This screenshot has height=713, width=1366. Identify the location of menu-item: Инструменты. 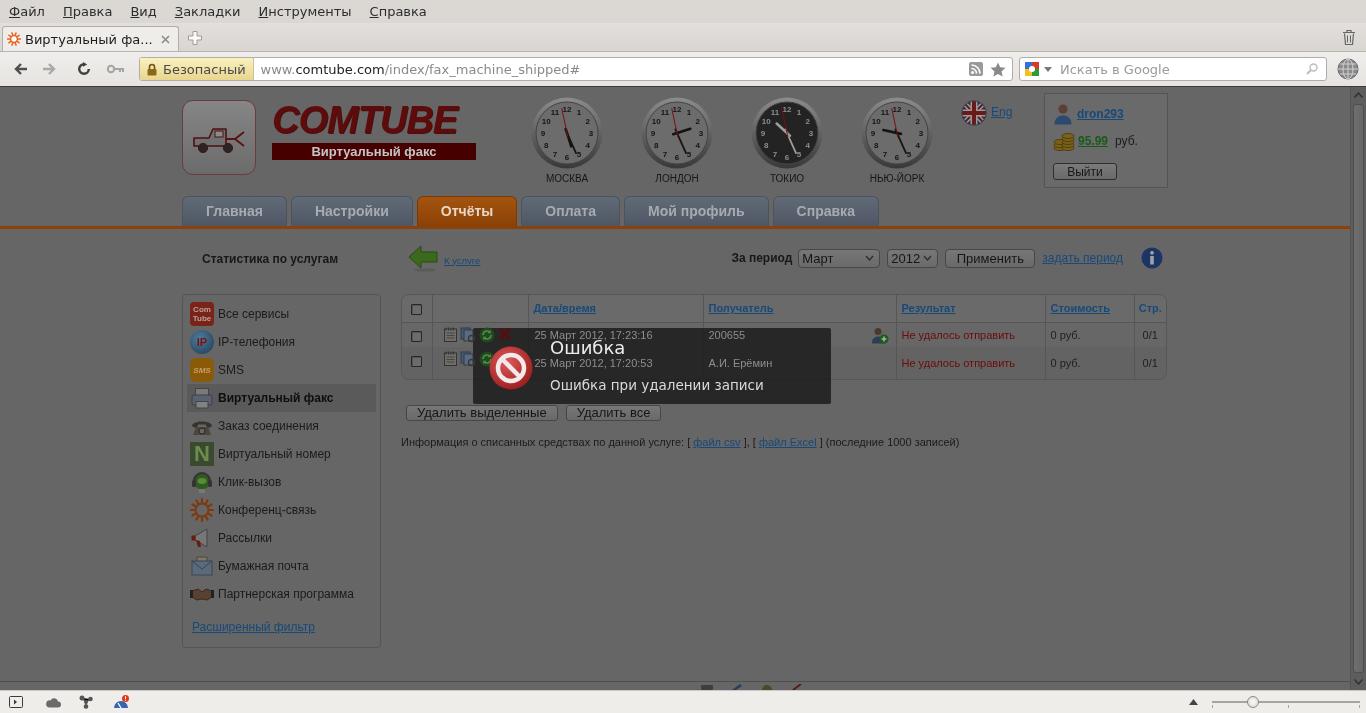
(305, 11).